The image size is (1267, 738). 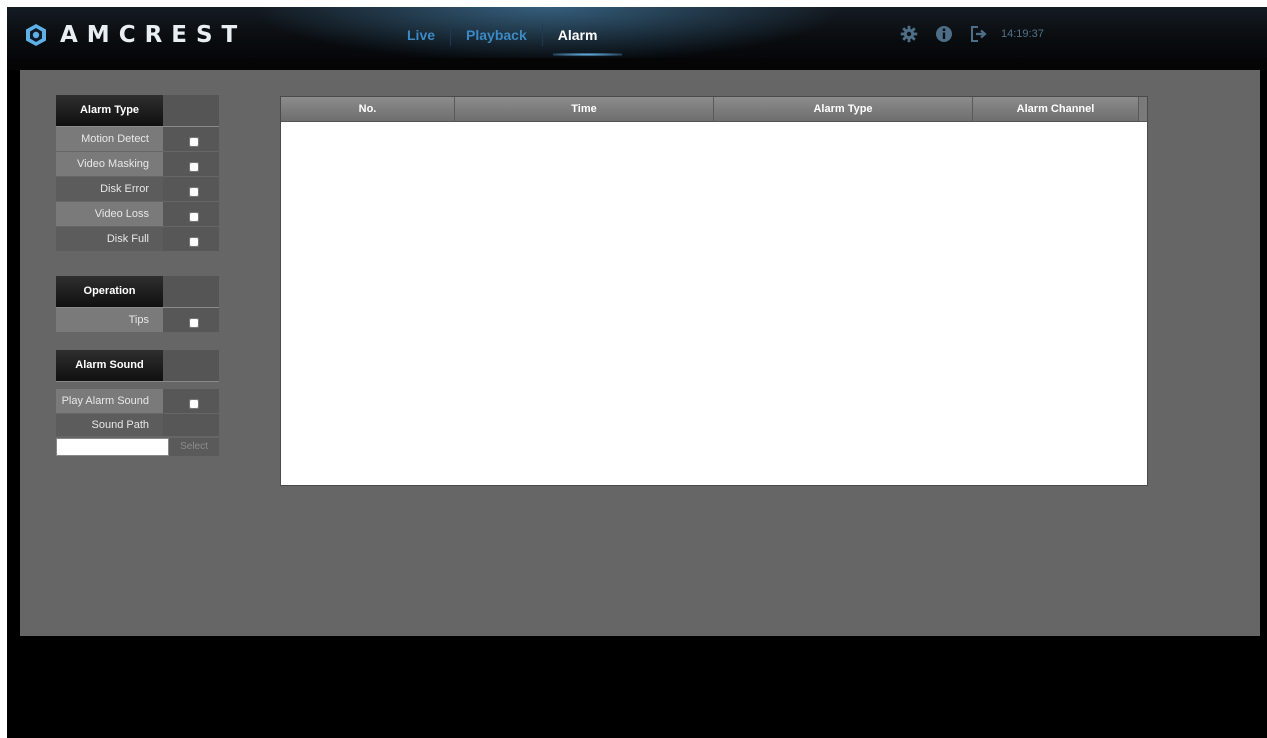 What do you see at coordinates (1056, 109) in the screenshot?
I see `column-header-alarm-channel: Alarm Channel` at bounding box center [1056, 109].